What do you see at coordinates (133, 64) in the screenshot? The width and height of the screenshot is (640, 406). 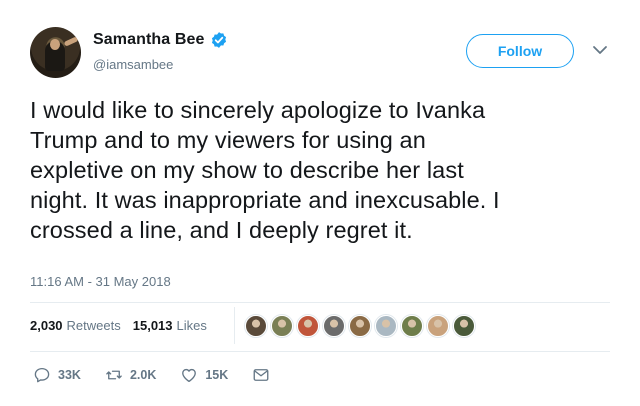 I see `author-handle: @iamsambee` at bounding box center [133, 64].